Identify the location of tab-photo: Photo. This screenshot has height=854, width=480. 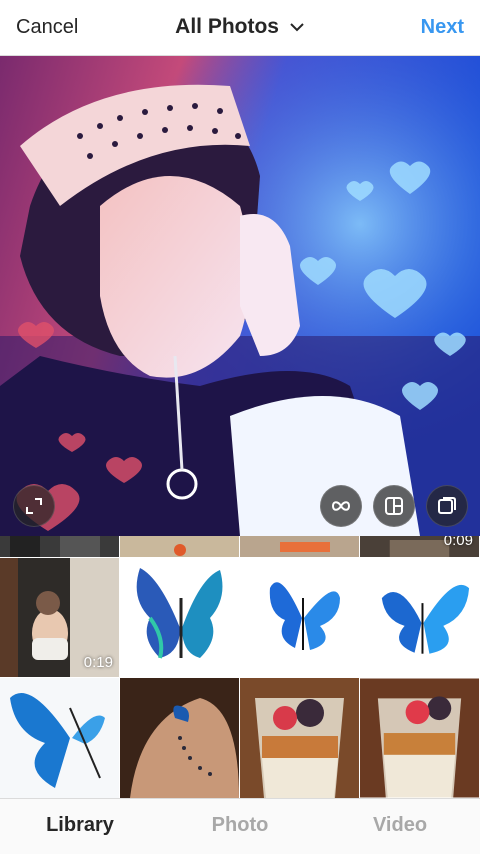
(240, 825).